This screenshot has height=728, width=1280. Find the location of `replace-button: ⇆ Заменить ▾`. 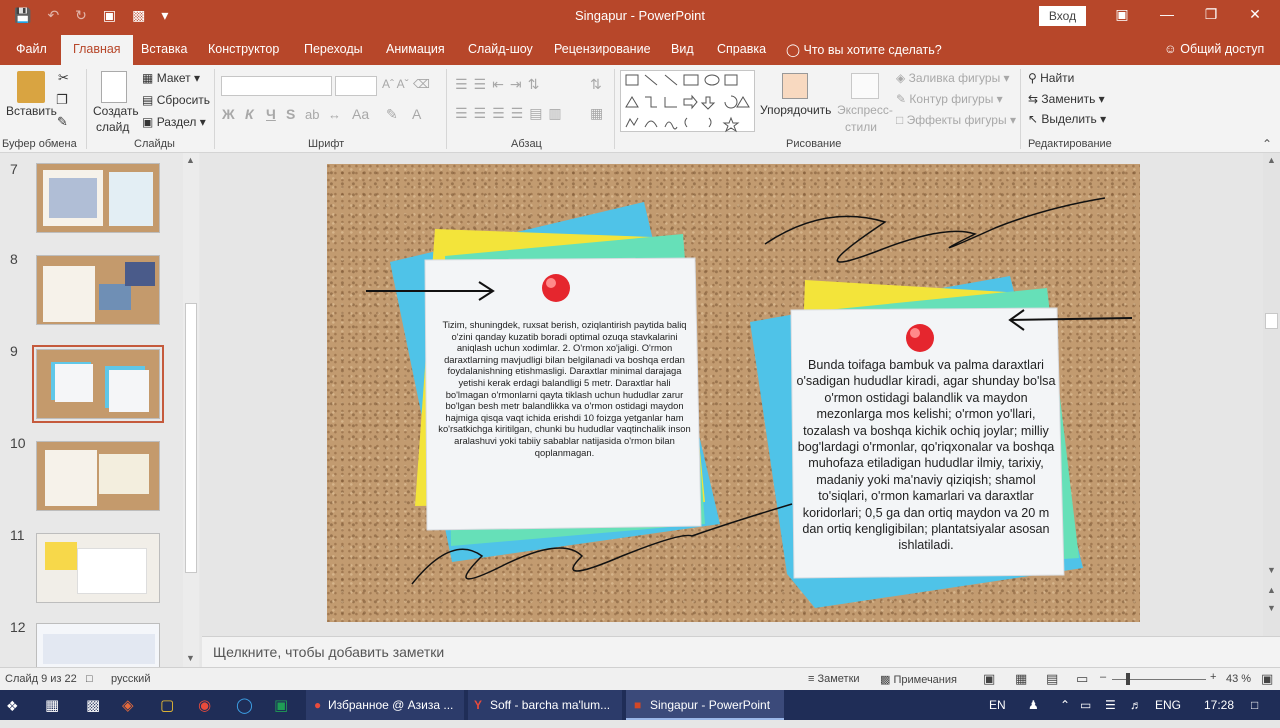

replace-button: ⇆ Заменить ▾ is located at coordinates (1066, 99).